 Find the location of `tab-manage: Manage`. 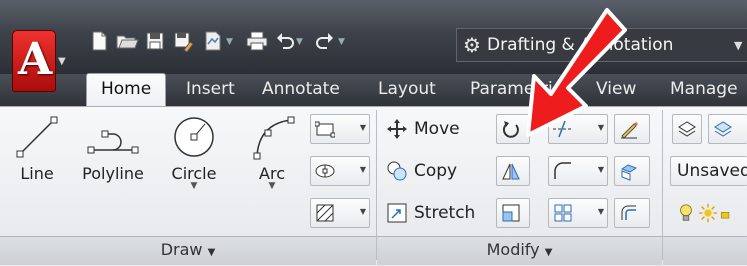

tab-manage: Manage is located at coordinates (704, 90).